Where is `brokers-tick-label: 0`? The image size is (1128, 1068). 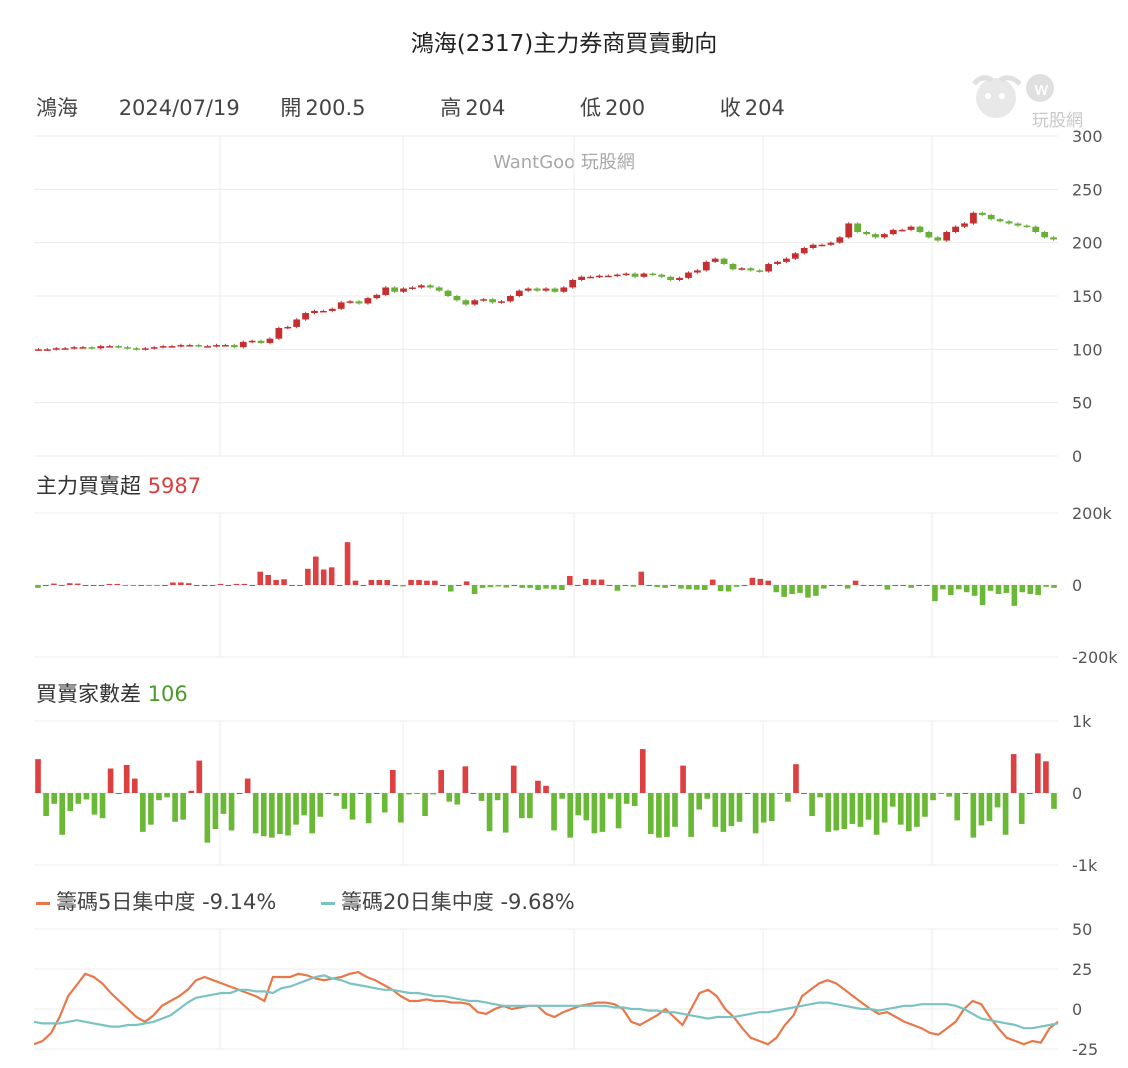
brokers-tick-label: 0 is located at coordinates (1077, 793).